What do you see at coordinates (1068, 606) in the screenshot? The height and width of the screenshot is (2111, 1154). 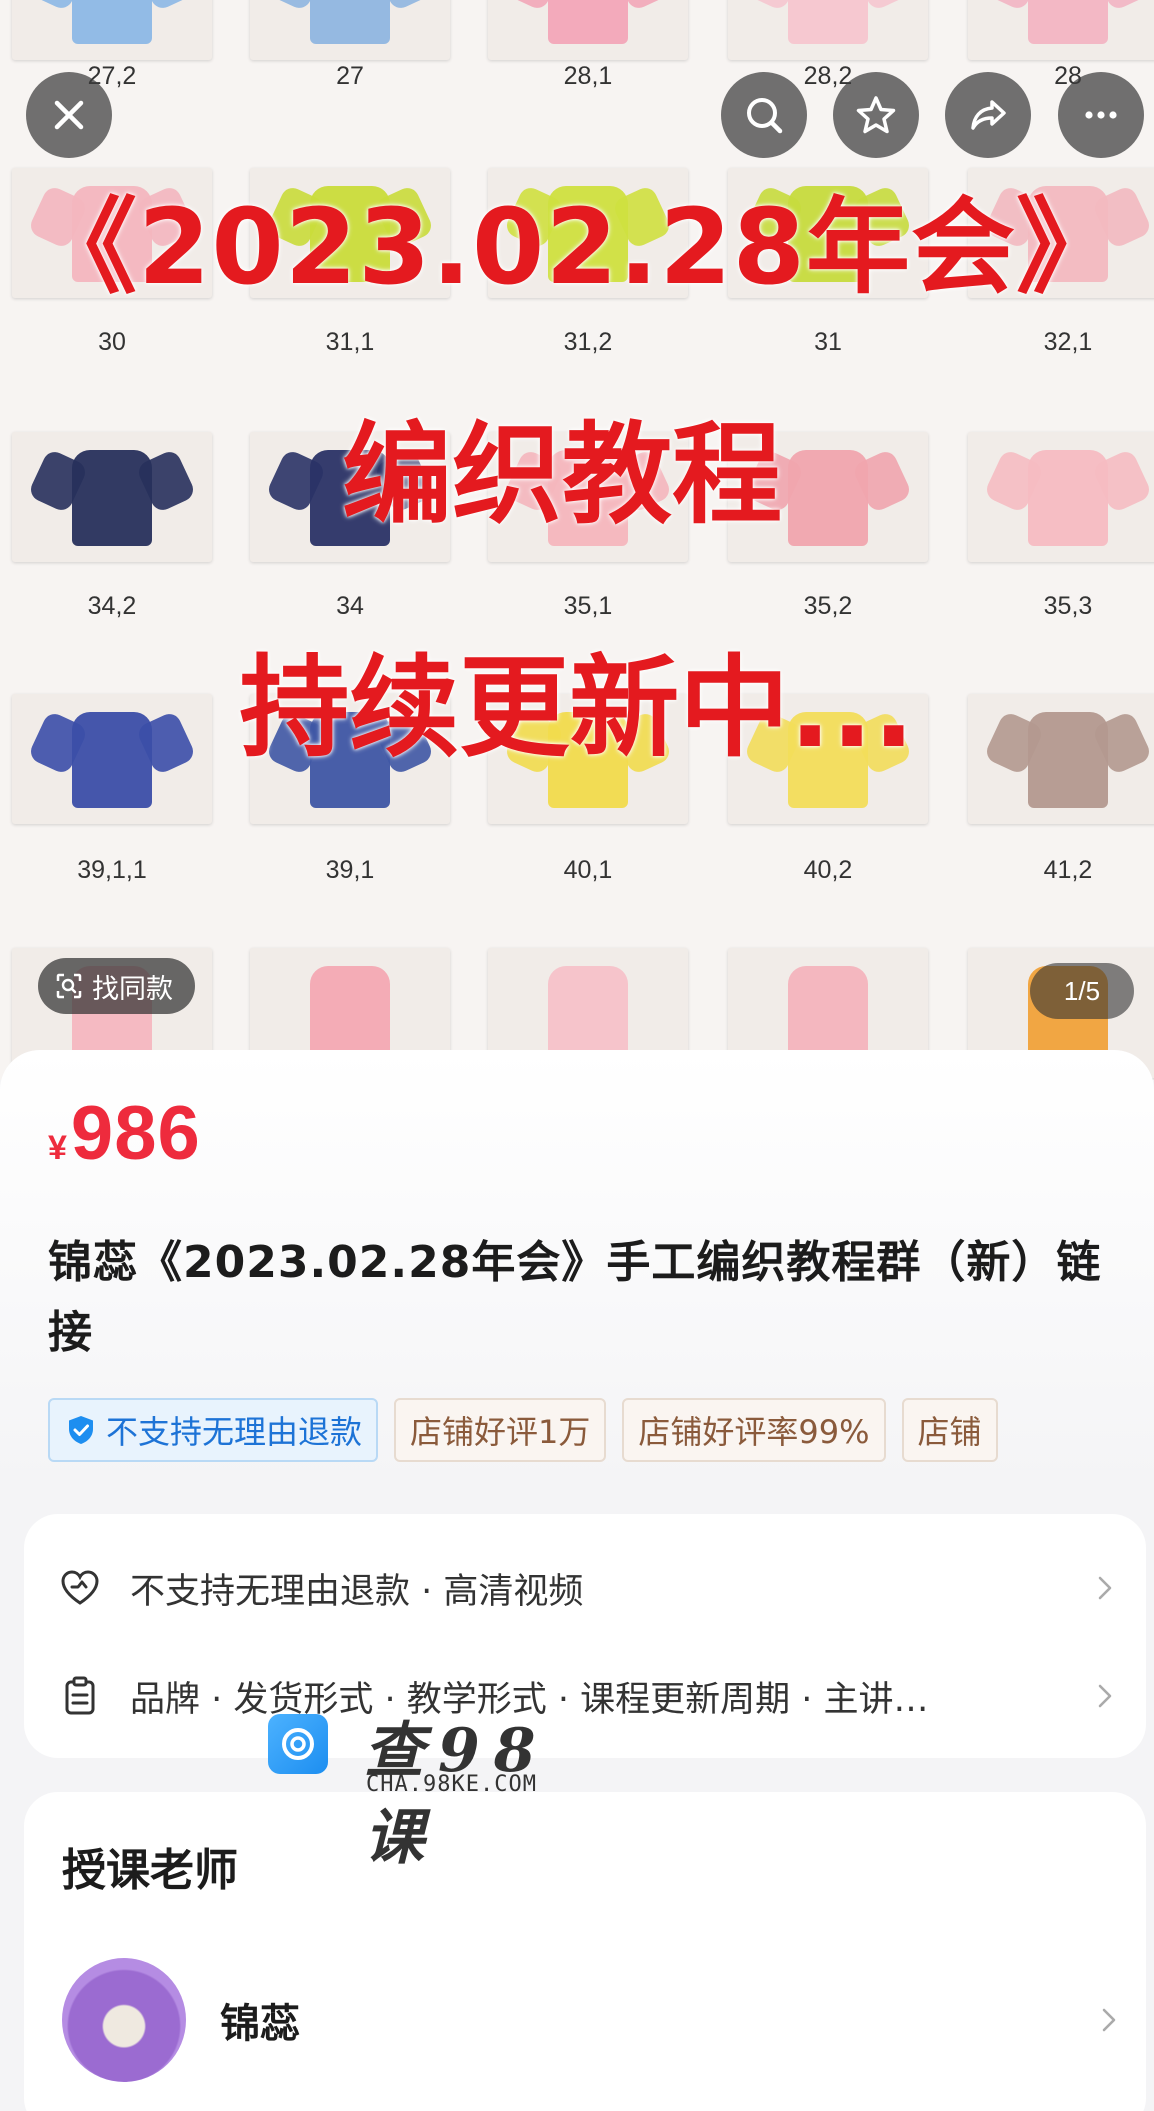 I see `thumbnail-label: 35,3` at bounding box center [1068, 606].